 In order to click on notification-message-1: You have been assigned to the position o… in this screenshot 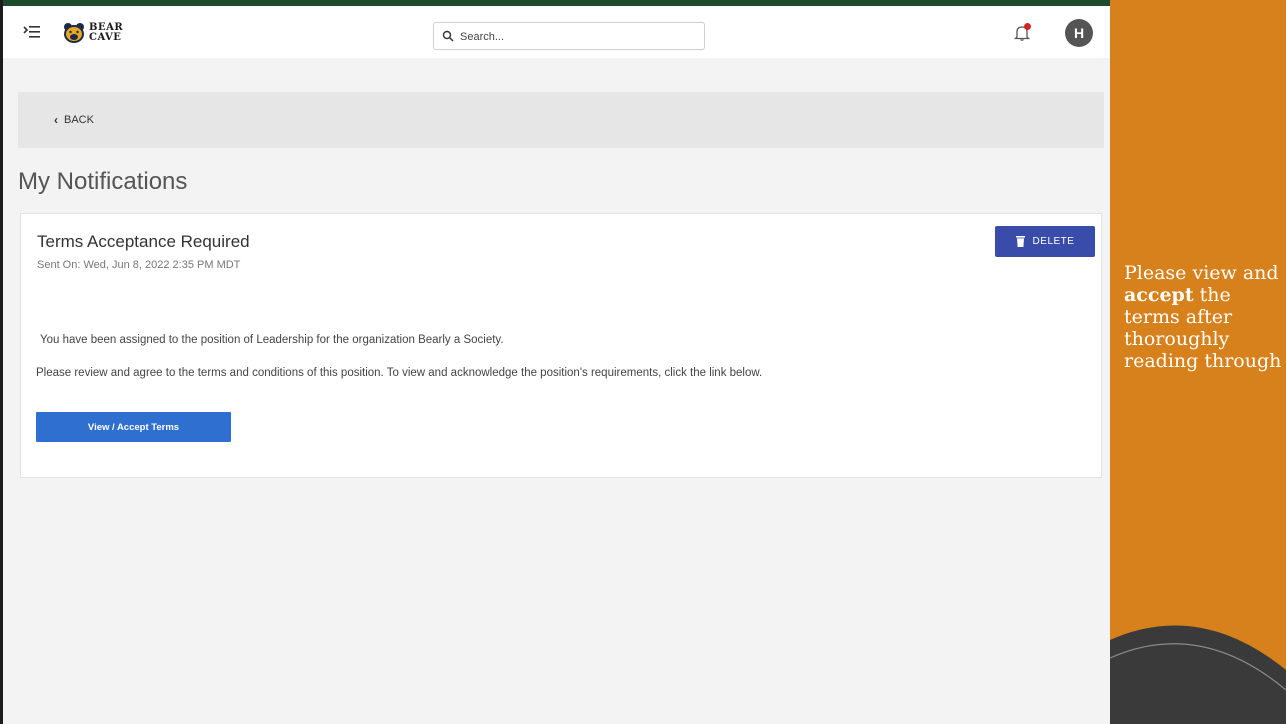, I will do `click(272, 340)`.